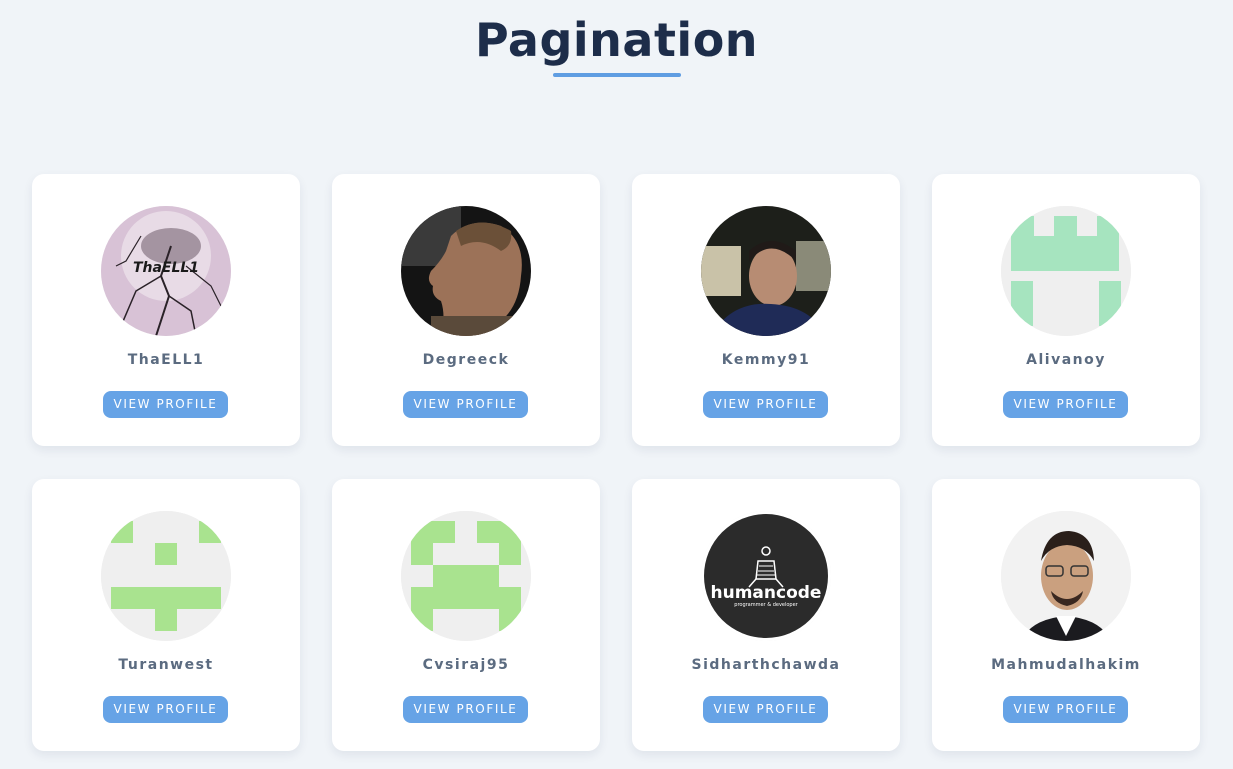  I want to click on avatar: humancode programmer & developer, so click(766, 576).